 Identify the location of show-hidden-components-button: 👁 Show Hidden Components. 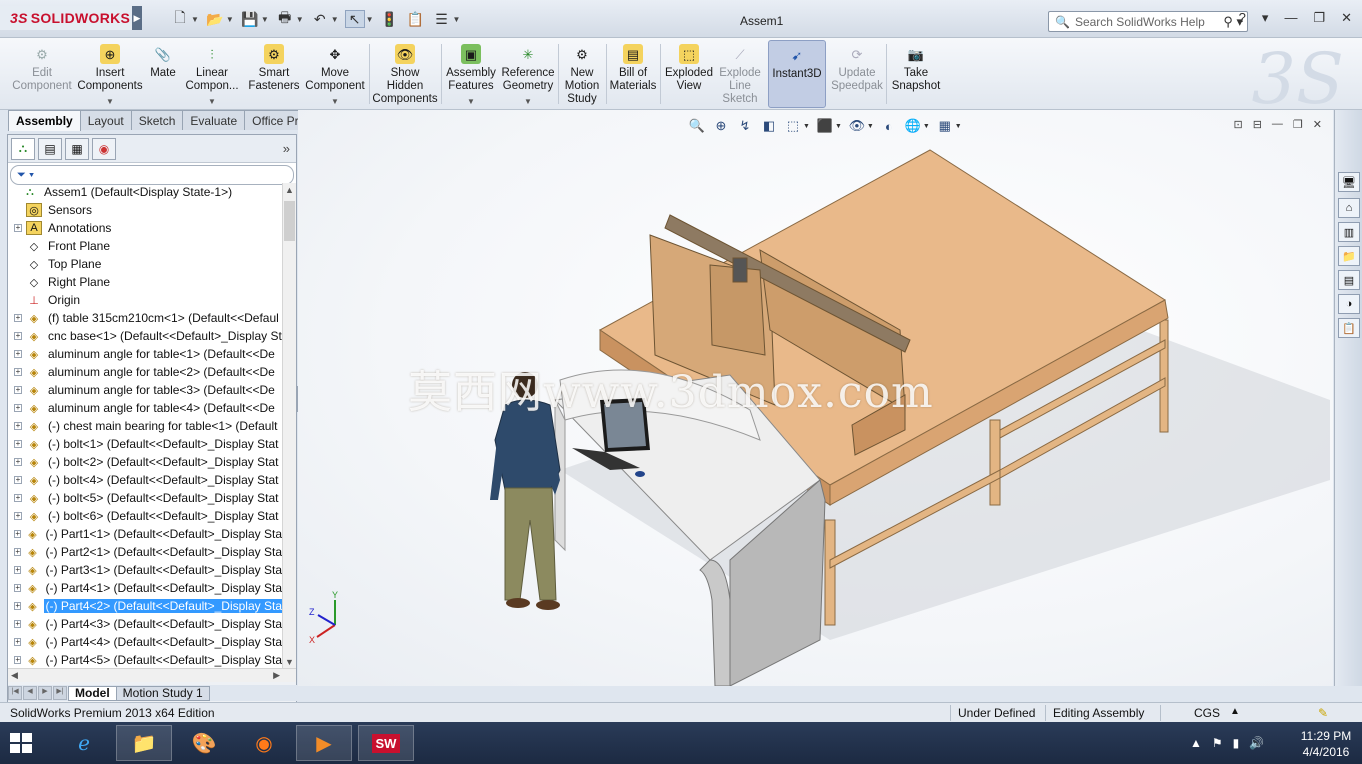
(405, 74).